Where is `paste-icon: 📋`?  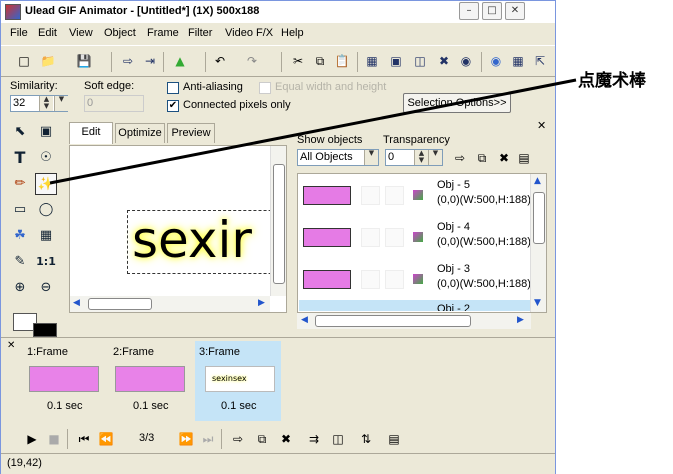
paste-icon: 📋 is located at coordinates (342, 61).